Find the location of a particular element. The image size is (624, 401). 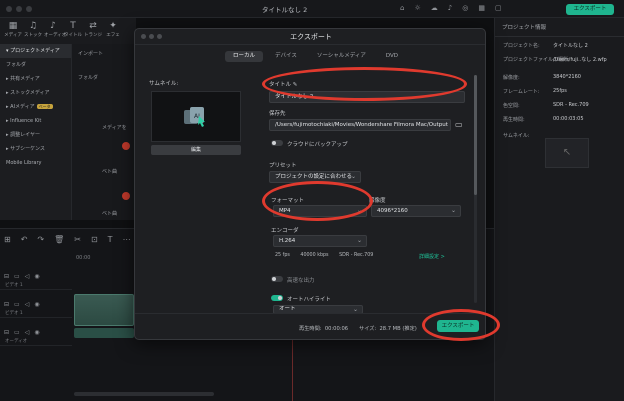

headset-icon: ◎ is located at coordinates (465, 8).